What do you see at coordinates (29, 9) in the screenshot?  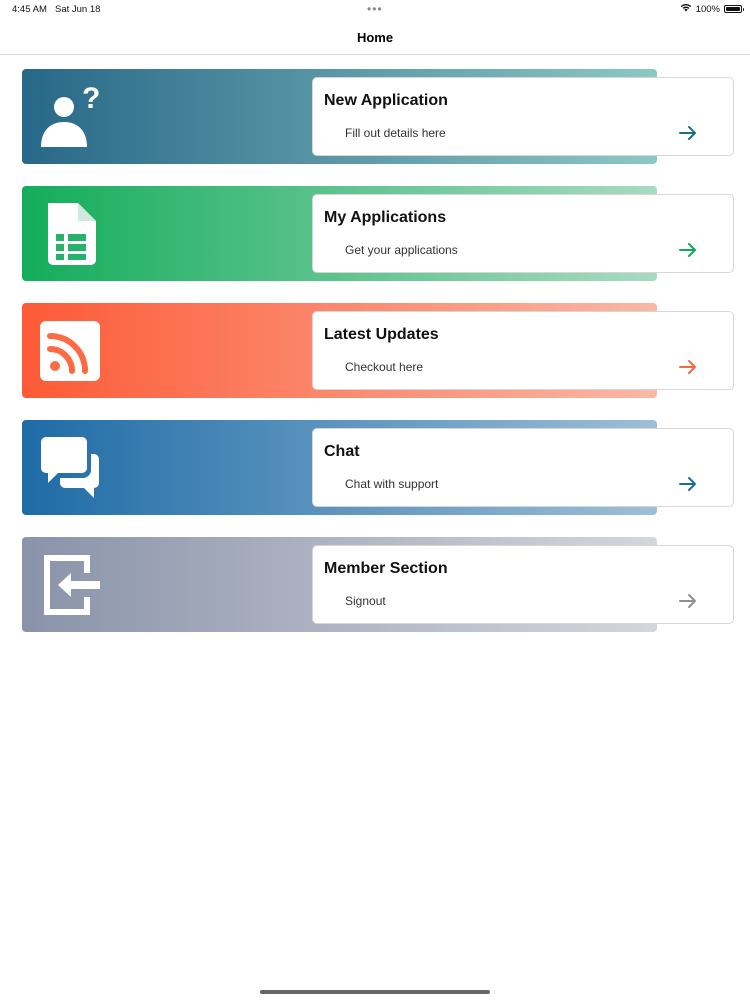 I see `status-time: 4:45 AM` at bounding box center [29, 9].